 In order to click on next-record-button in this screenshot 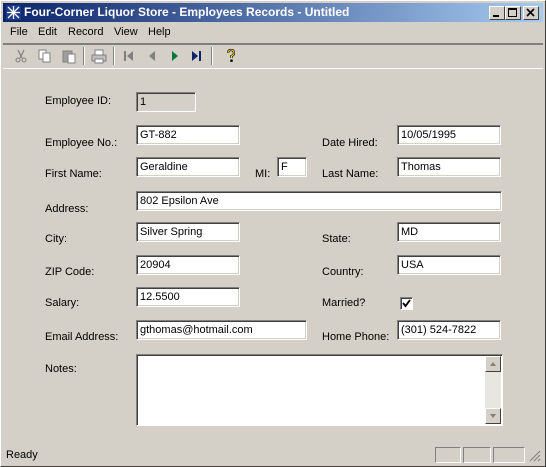, I will do `click(175, 56)`.